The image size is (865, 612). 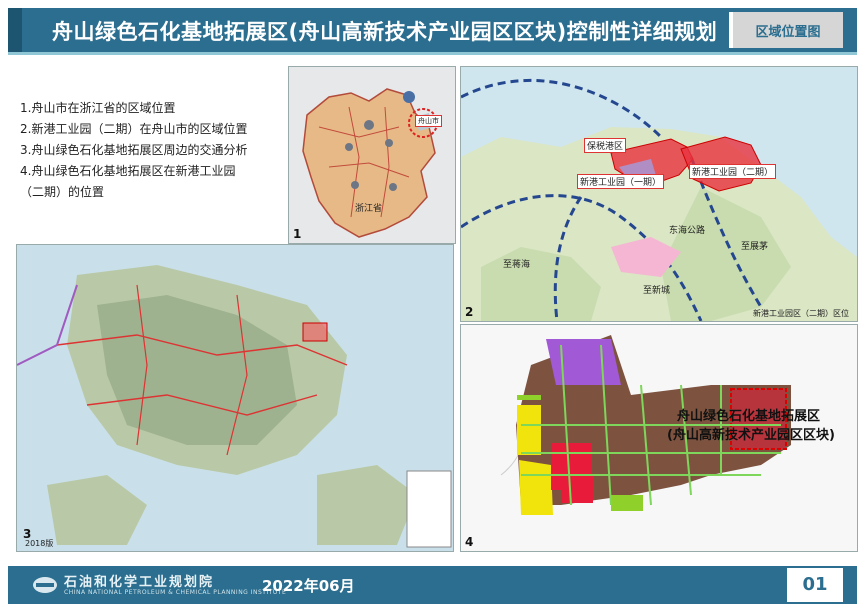 What do you see at coordinates (369, 209) in the screenshot?
I see `label-province: 浙江省` at bounding box center [369, 209].